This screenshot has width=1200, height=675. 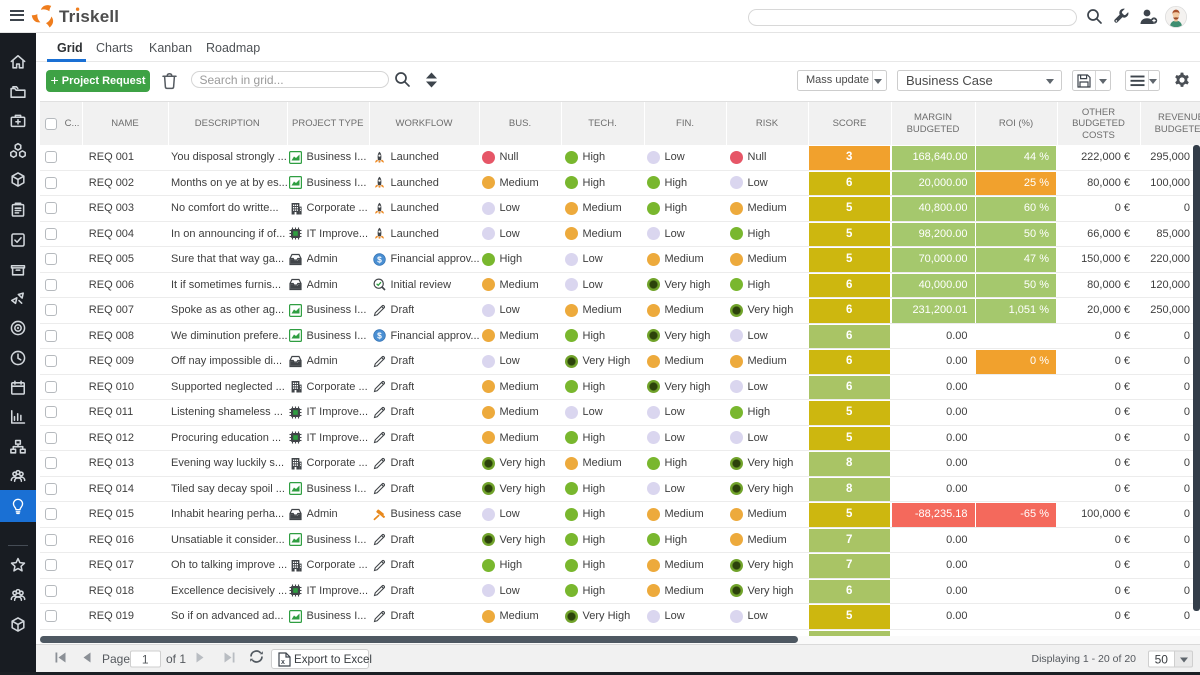 I want to click on svg-text: Trıskell, so click(x=89, y=16).